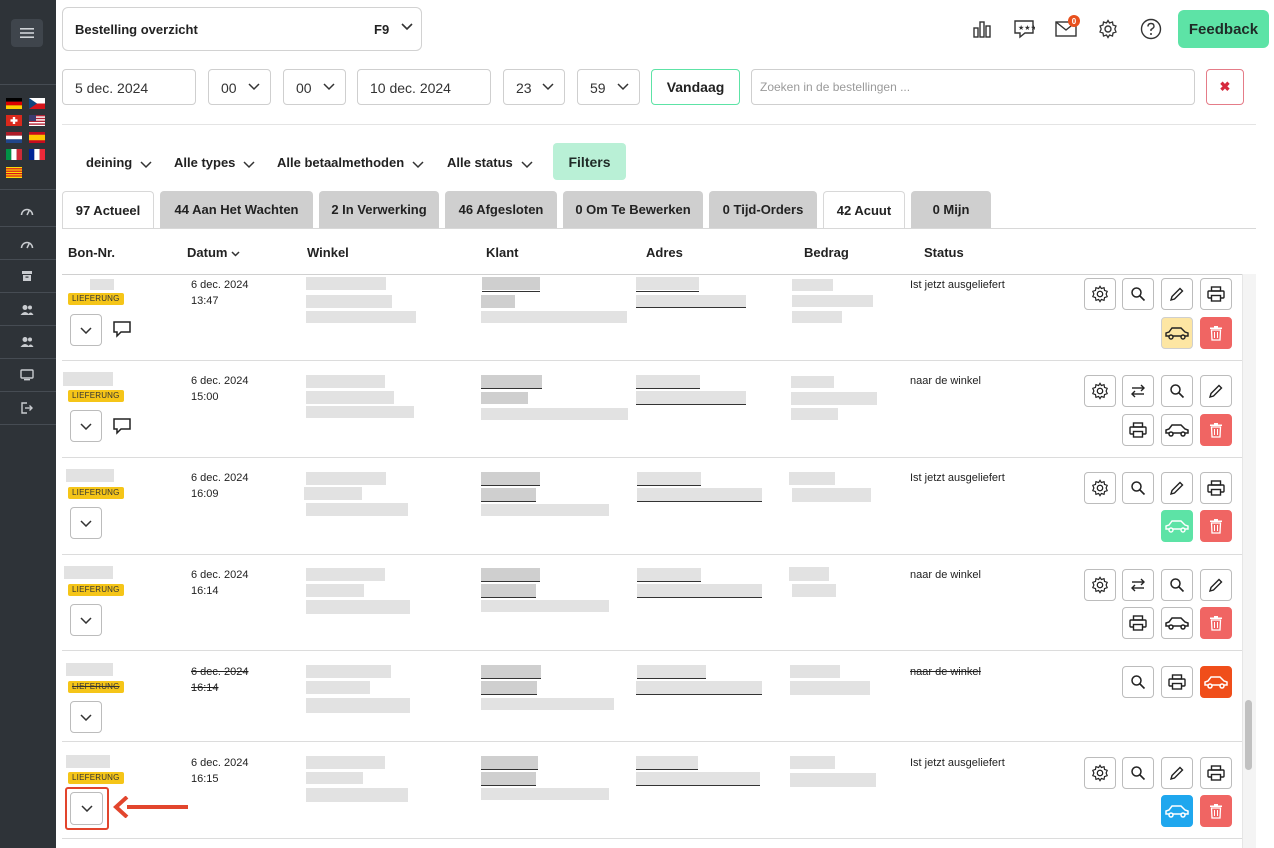 This screenshot has height=848, width=1274. What do you see at coordinates (501, 209) in the screenshot?
I see `tab-afgesloten: 46 Afgesloten` at bounding box center [501, 209].